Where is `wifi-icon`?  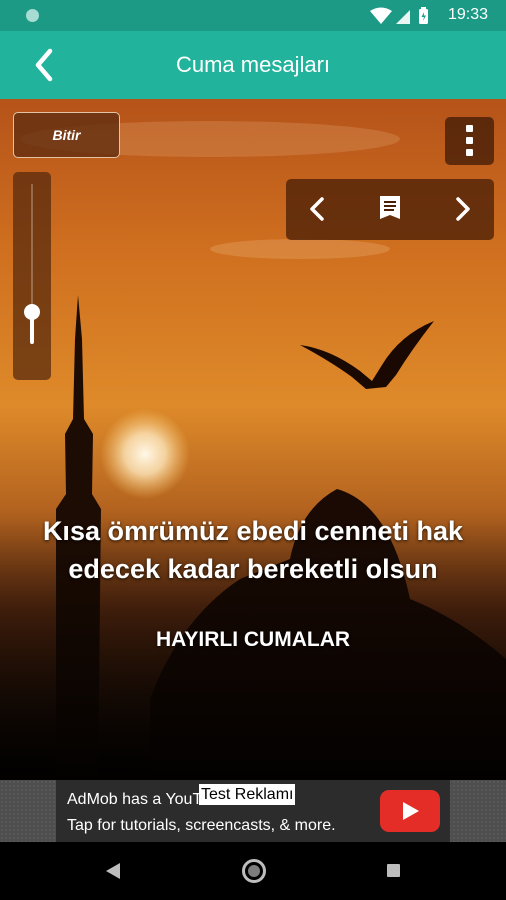 wifi-icon is located at coordinates (381, 15).